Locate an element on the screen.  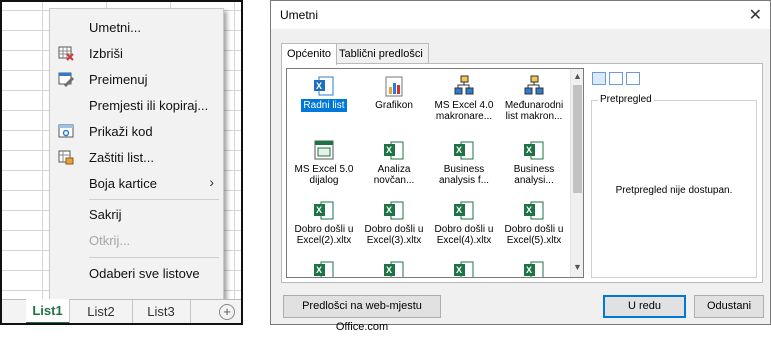
menu-item-tab-color-label: Boja kartice is located at coordinates (123, 183).